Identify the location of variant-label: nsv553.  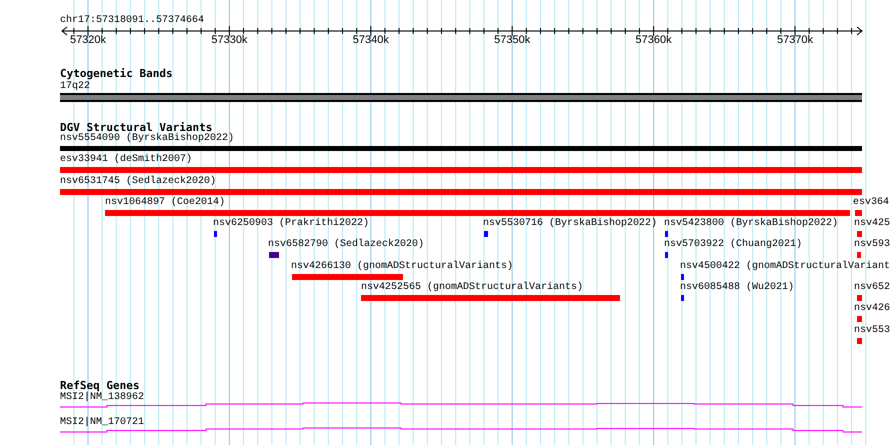
(872, 330).